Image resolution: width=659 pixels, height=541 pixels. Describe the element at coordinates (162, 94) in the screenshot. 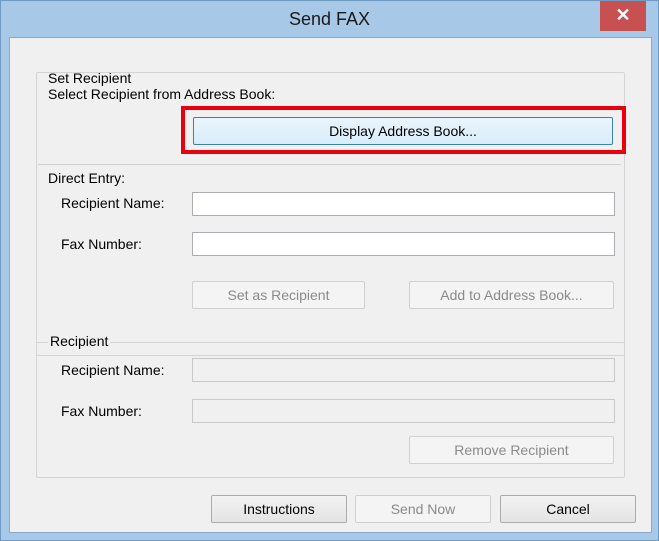

I see `select-from-address-book-label: Select Recipient from Address Book:` at that location.